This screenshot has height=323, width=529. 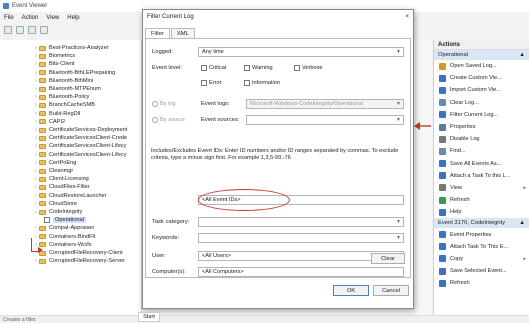 I want to click on annotation-arrow-tree, so click(x=40, y=250).